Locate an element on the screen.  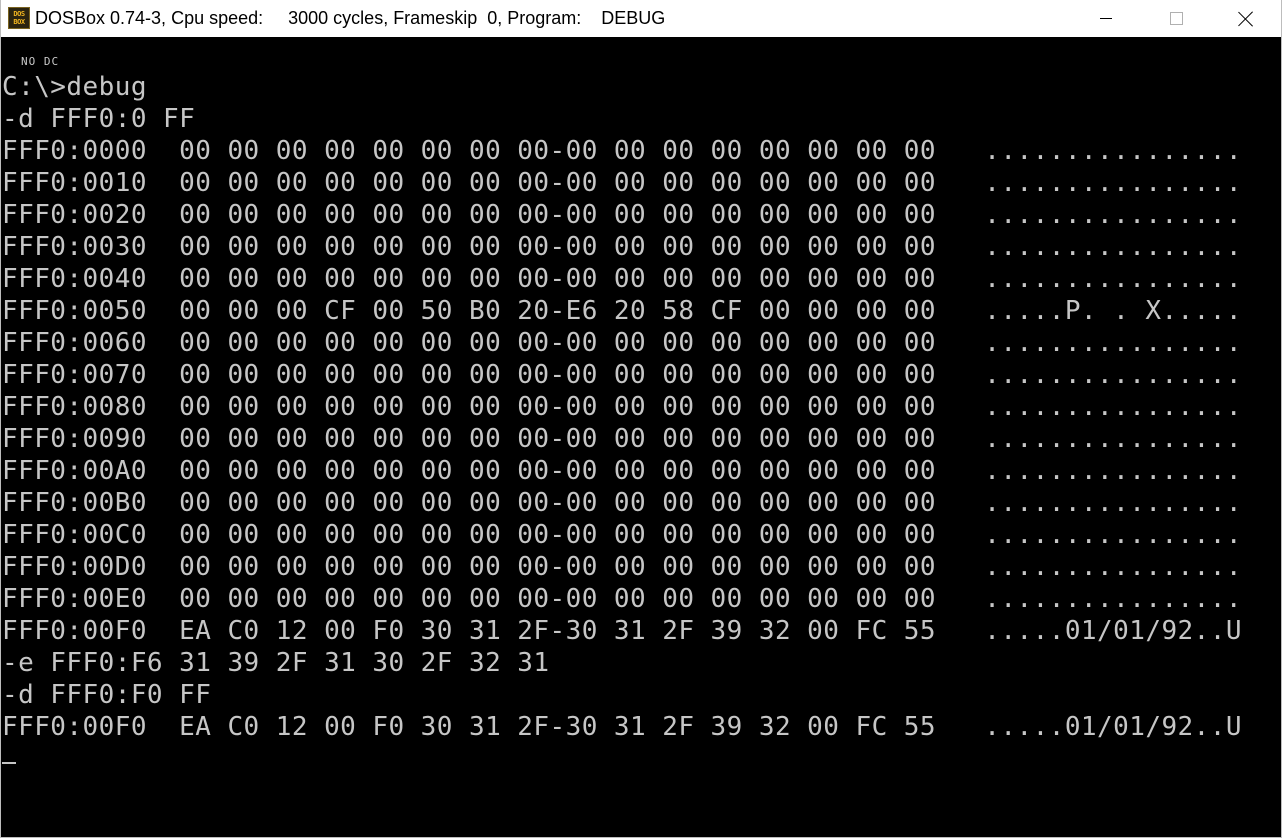
close-button is located at coordinates (1246, 18).